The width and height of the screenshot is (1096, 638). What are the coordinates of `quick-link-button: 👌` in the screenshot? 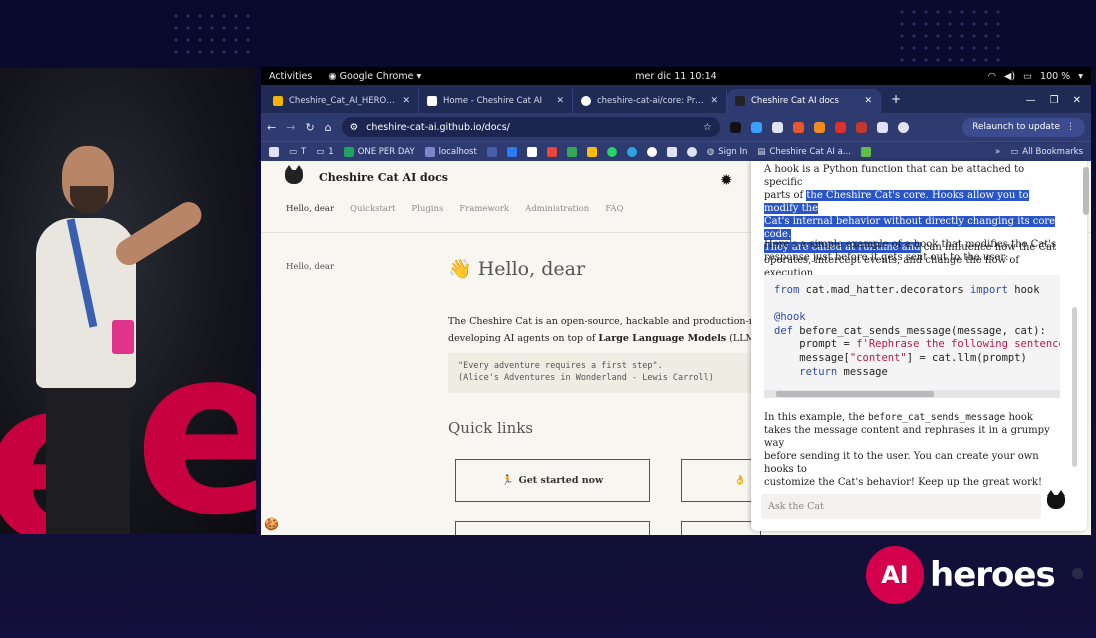 It's located at (721, 480).